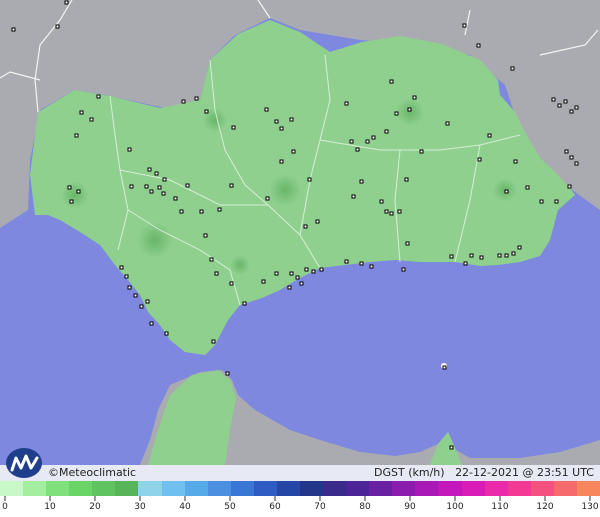 This screenshot has height=517, width=600. Describe the element at coordinates (300, 509) in the screenshot. I see `legend-labels: 0 10 20 30 40 50 60 70 80 90 100 110 120 130` at that location.